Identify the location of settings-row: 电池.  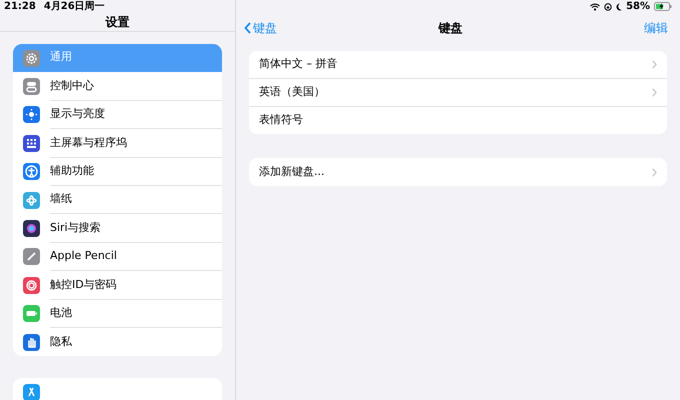
(117, 314).